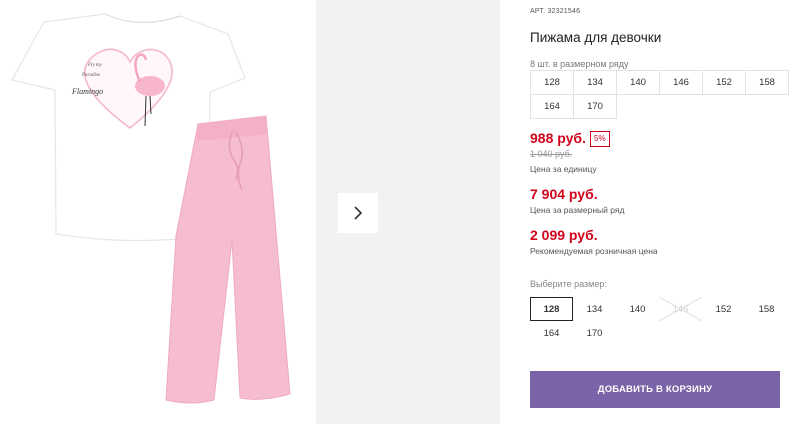 This screenshot has width=800, height=431. Describe the element at coordinates (552, 82) in the screenshot. I see `size-row-cell: 128` at that location.